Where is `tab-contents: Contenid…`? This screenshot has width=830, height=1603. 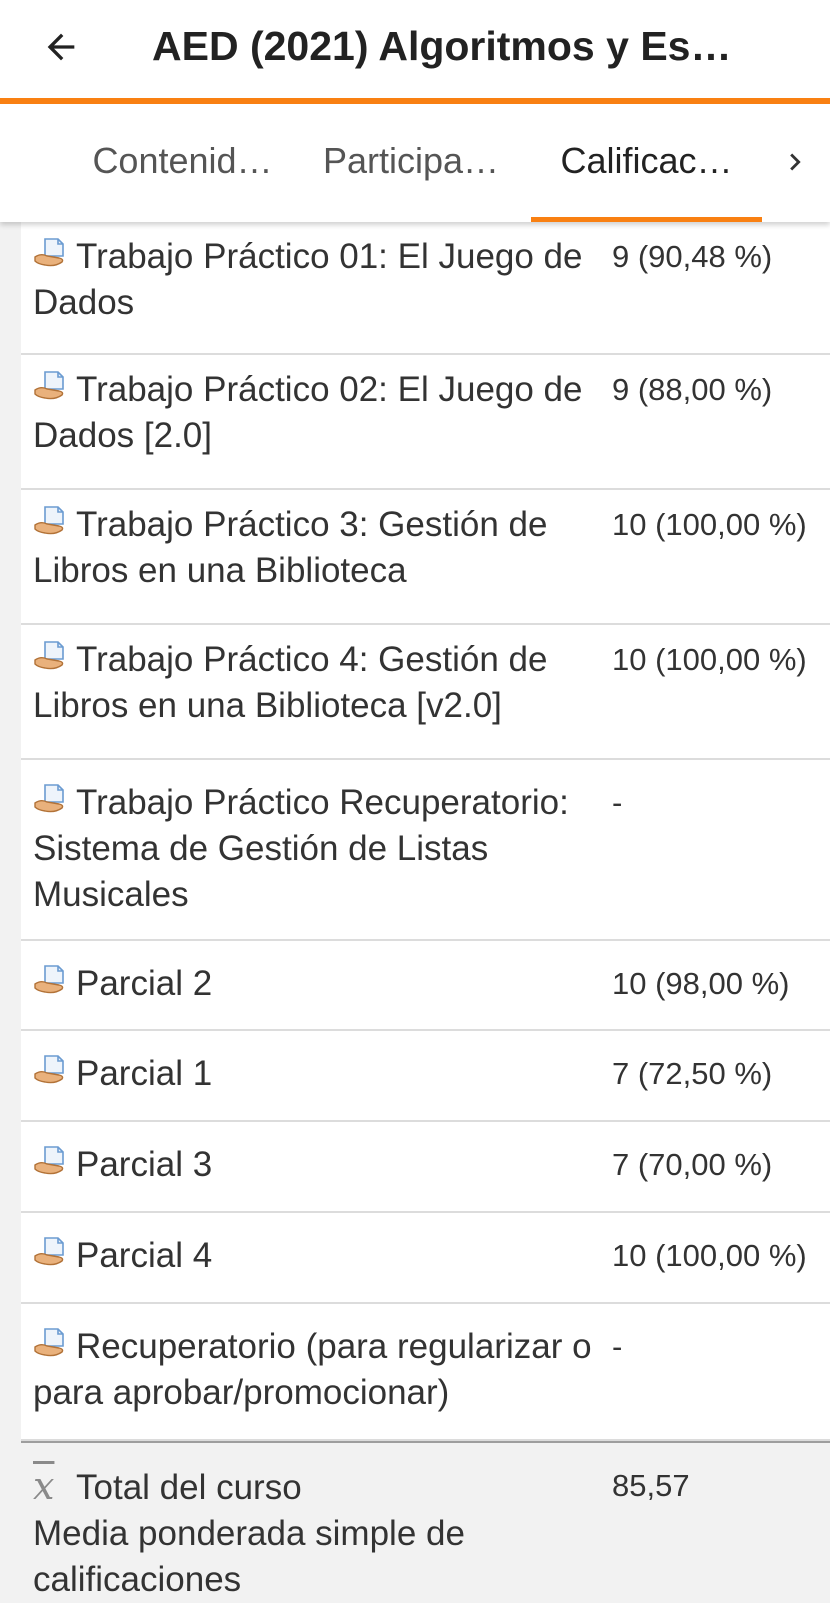 tab-contents: Contenid… is located at coordinates (182, 163).